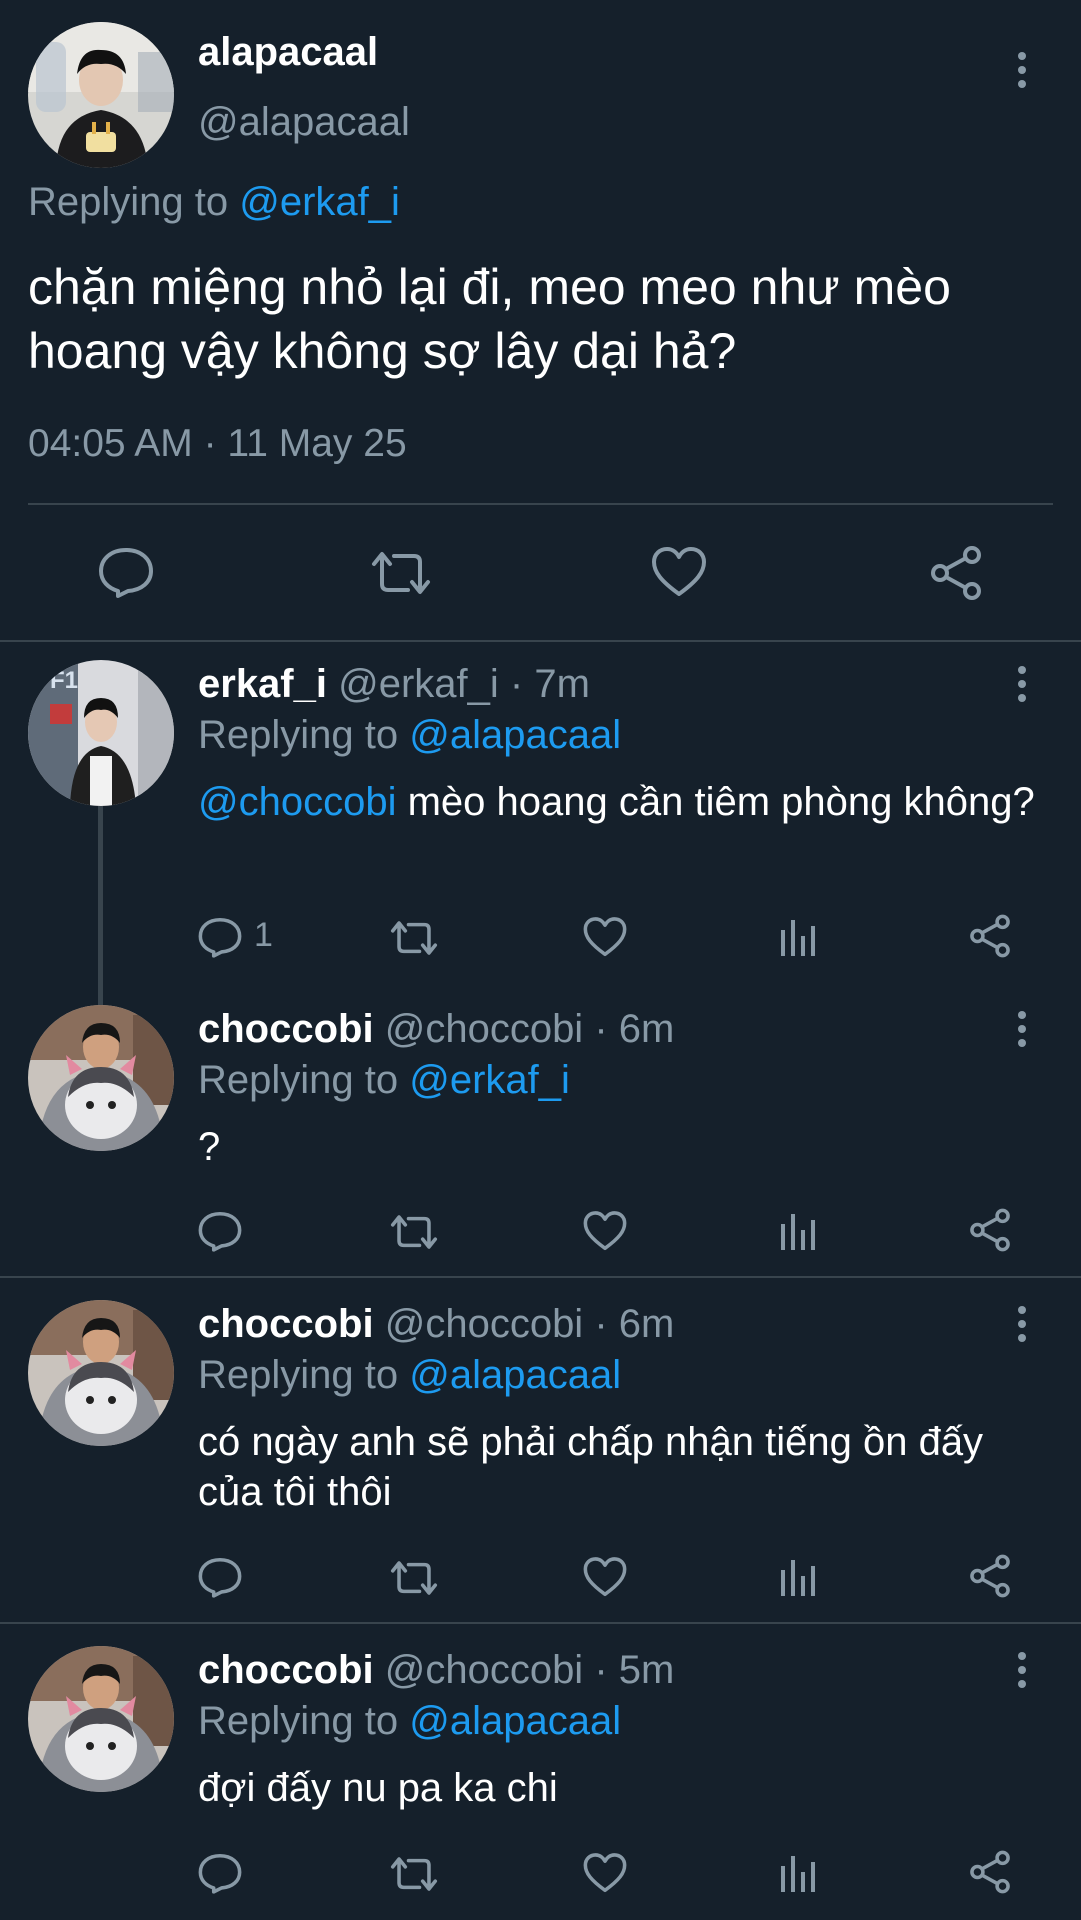 Image resolution: width=1081 pixels, height=1920 pixels. Describe the element at coordinates (550, 684) in the screenshot. I see `reply-time: · 7m` at that location.